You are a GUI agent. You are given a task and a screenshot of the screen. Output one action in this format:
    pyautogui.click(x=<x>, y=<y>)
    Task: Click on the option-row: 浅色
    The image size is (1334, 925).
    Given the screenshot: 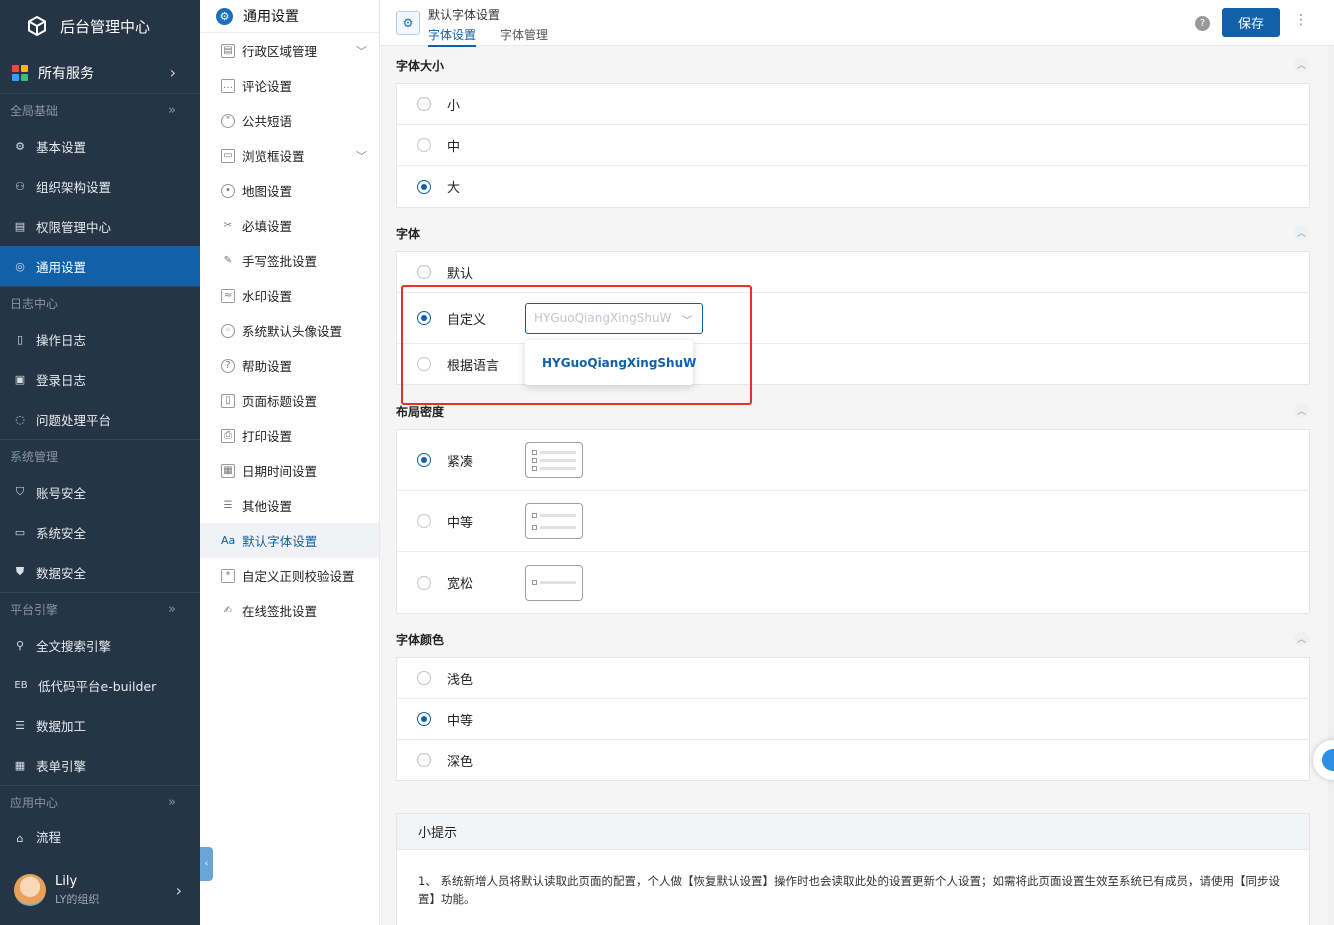 What is the action you would take?
    pyautogui.click(x=853, y=678)
    